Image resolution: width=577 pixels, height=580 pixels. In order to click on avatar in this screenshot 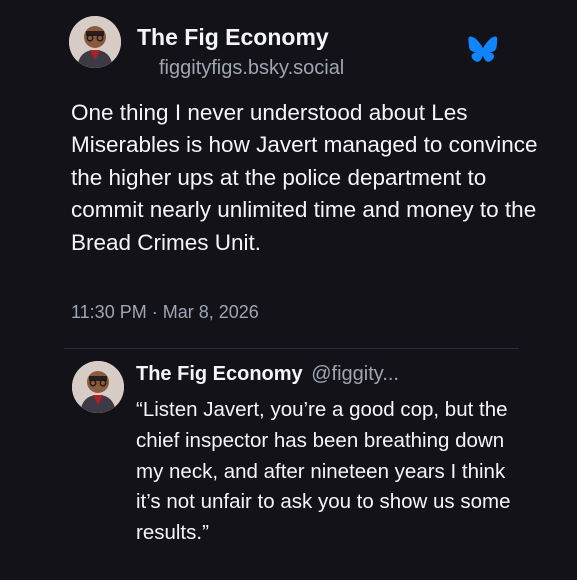, I will do `click(95, 42)`.